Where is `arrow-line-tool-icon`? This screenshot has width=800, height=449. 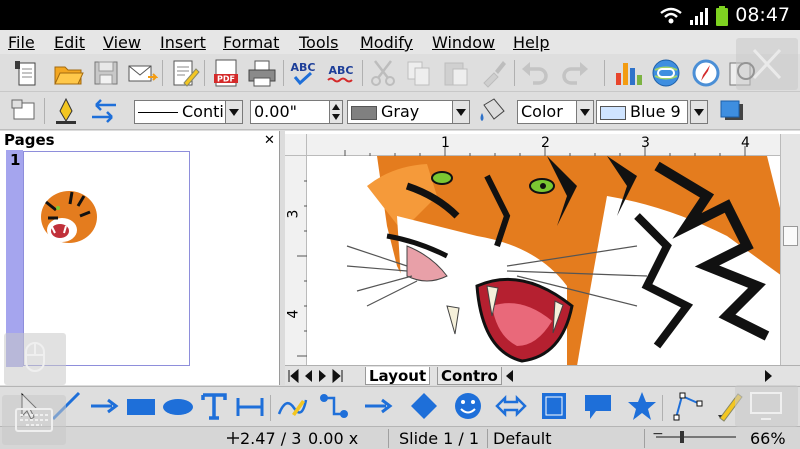
arrow-line-tool-icon is located at coordinates (104, 406).